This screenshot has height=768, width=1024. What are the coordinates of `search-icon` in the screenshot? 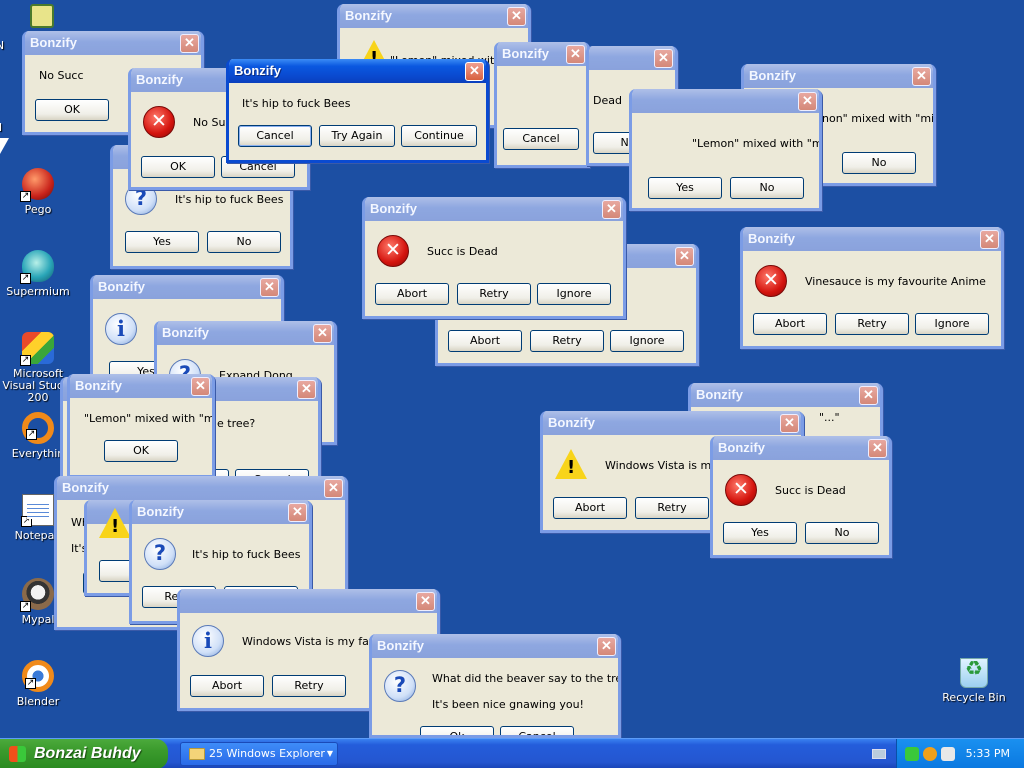 It's located at (930, 754).